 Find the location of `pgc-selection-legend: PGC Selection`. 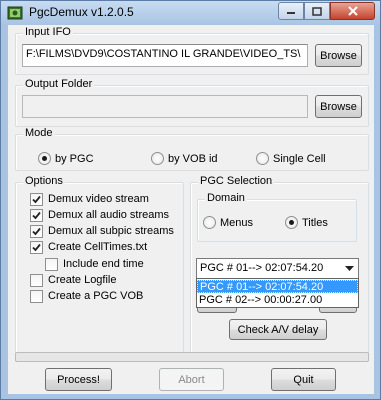

pgc-selection-legend: PGC Selection is located at coordinates (236, 181).